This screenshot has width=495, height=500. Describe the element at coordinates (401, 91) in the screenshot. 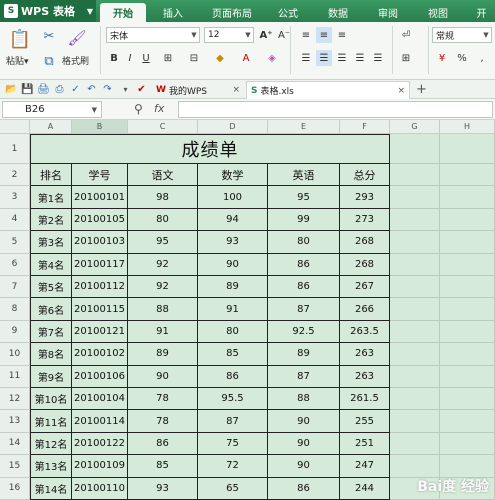

I see `close-icon: ×` at that location.